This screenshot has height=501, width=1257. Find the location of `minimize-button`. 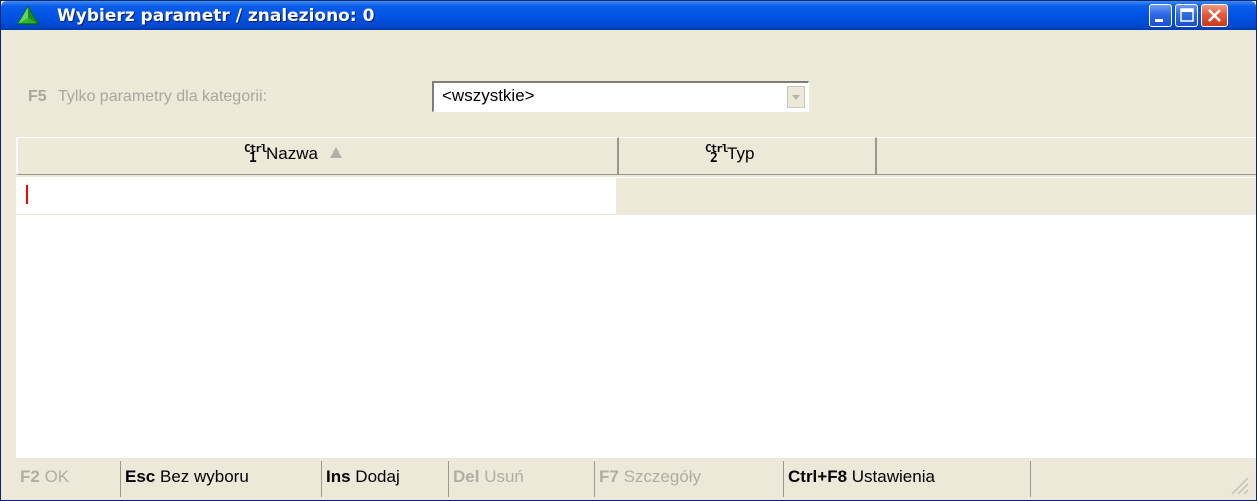

minimize-button is located at coordinates (1160, 15).